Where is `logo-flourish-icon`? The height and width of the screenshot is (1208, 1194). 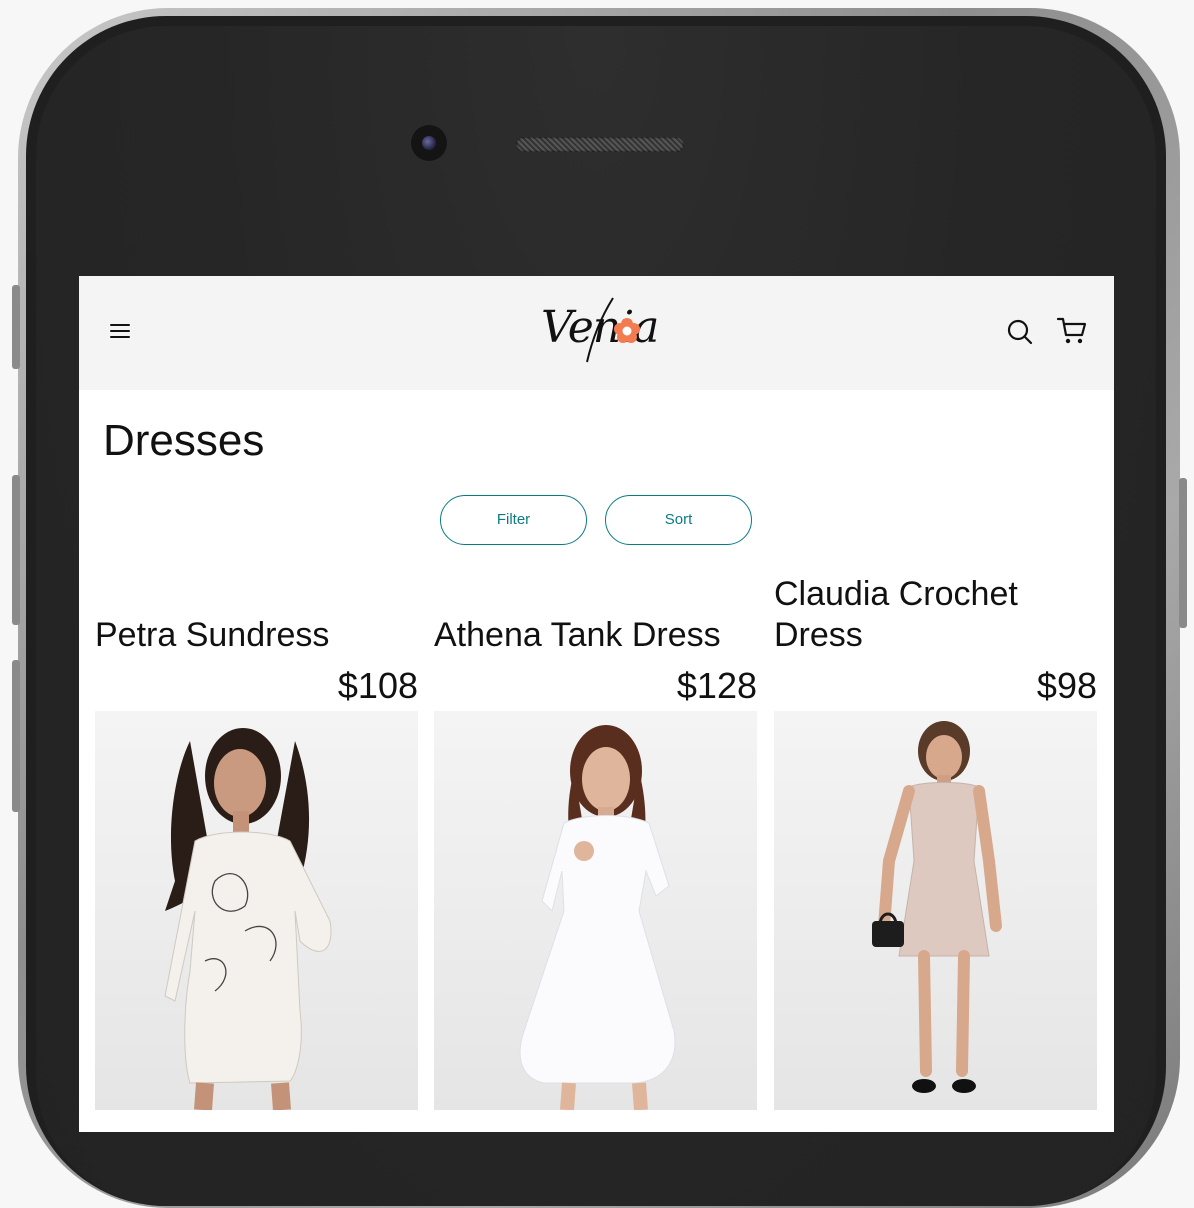 logo-flourish-icon is located at coordinates (600, 330).